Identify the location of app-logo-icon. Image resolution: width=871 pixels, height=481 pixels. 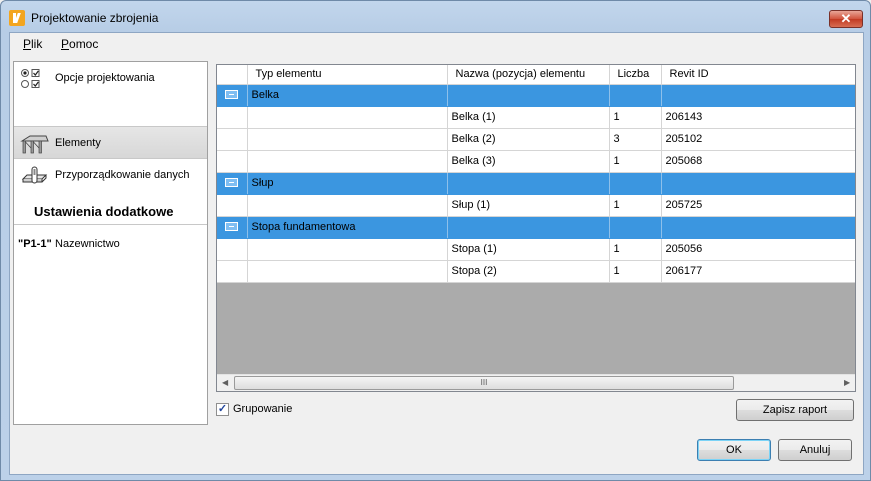
(17, 18).